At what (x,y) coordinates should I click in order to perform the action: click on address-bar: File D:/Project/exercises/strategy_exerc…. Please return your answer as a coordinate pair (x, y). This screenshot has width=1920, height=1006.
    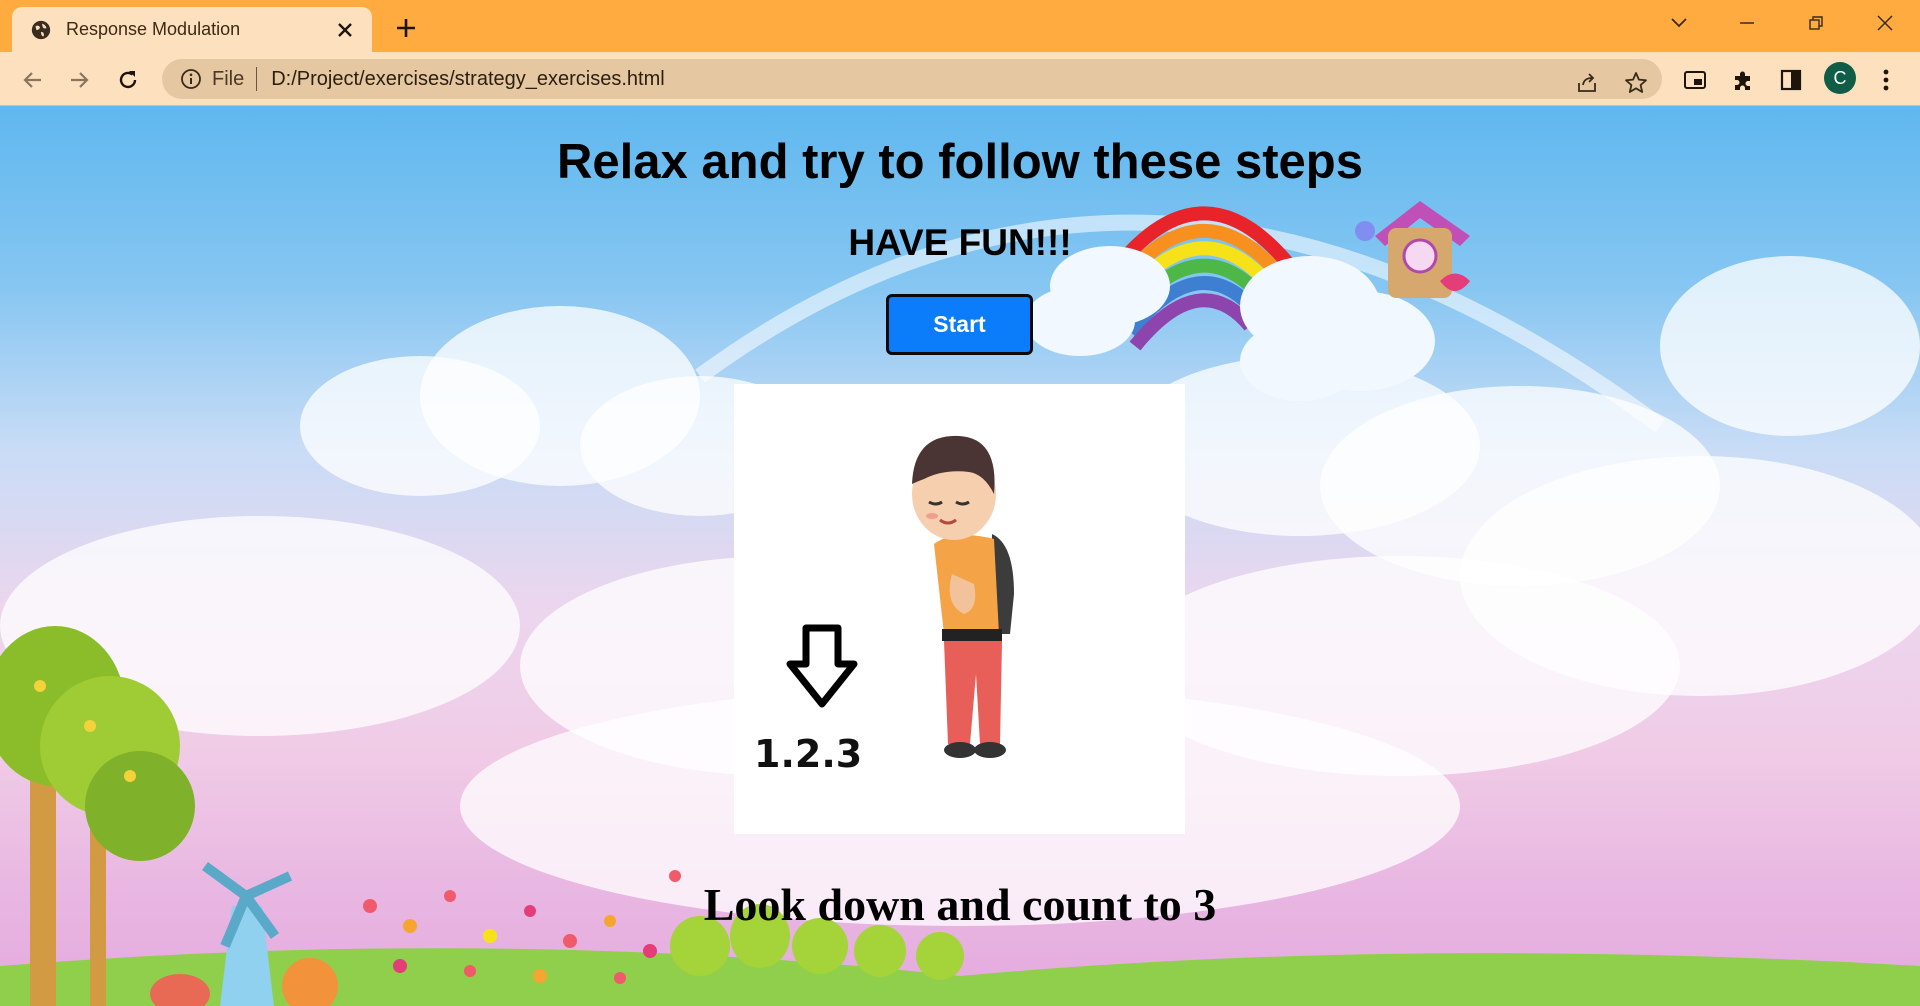
    Looking at the image, I should click on (912, 79).